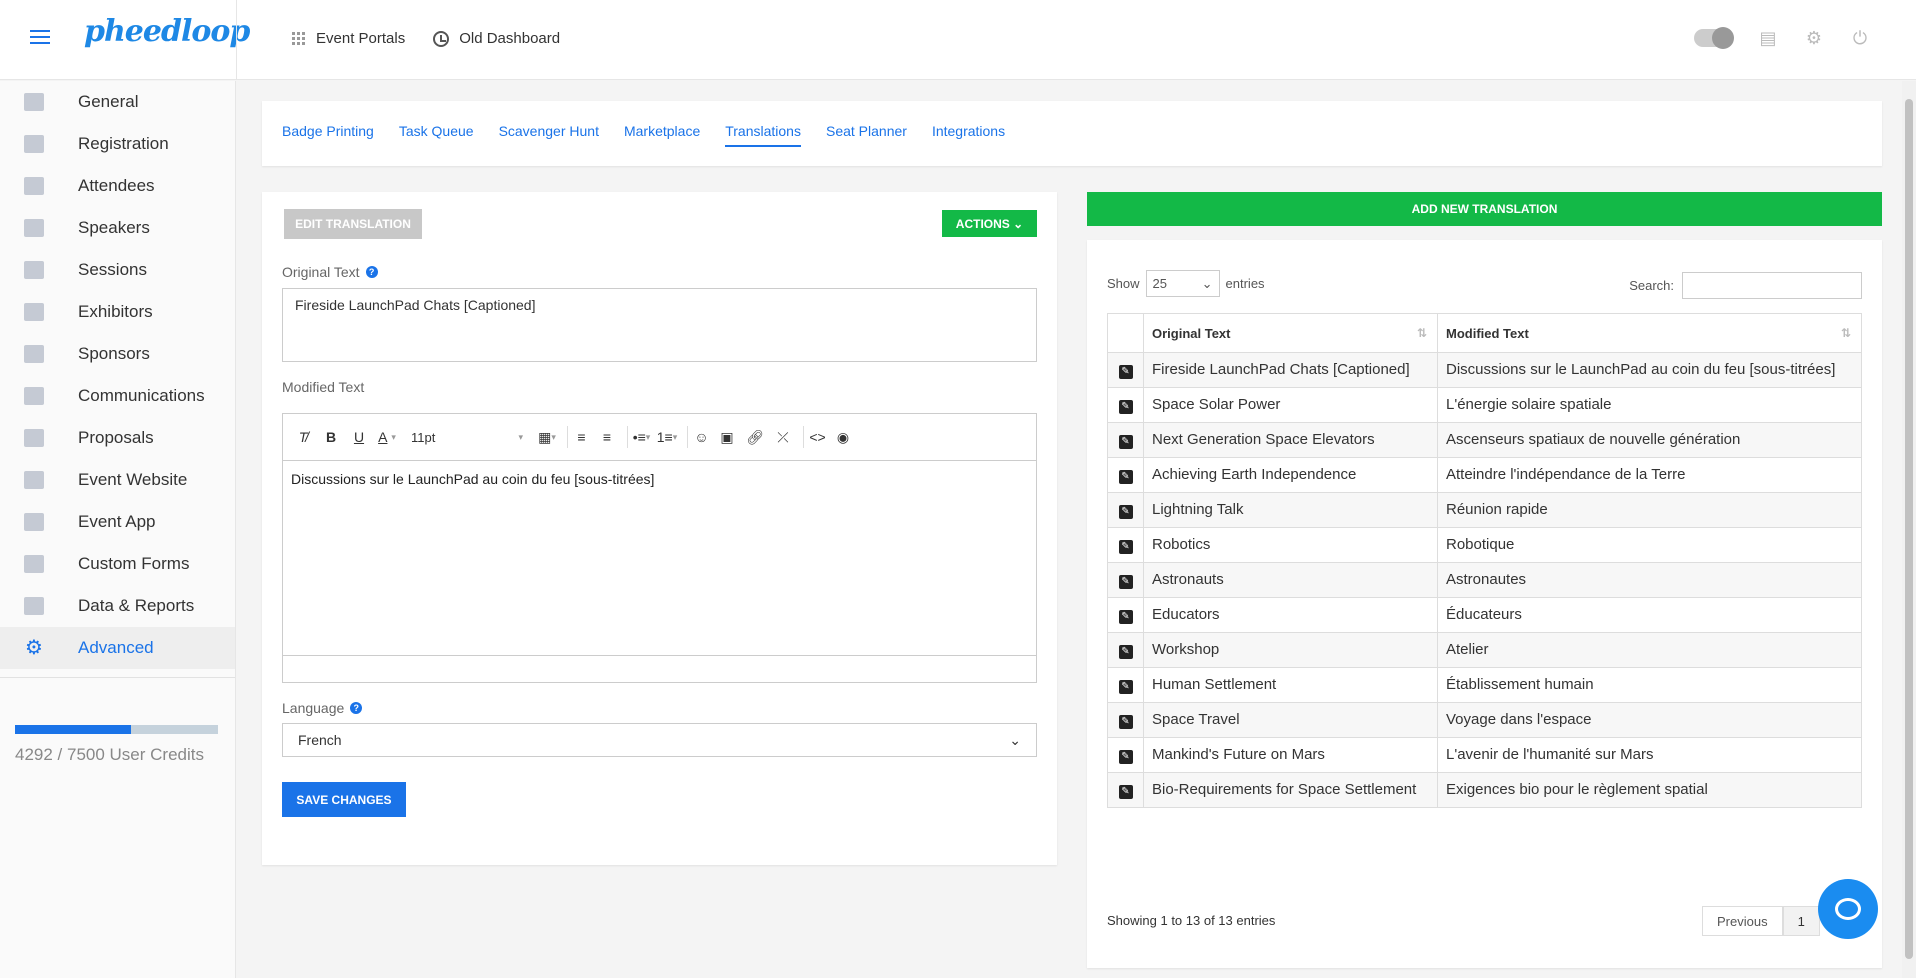 This screenshot has width=1916, height=978. I want to click on add-new-translation-button: ADD NEW TRANSLATION, so click(1484, 209).